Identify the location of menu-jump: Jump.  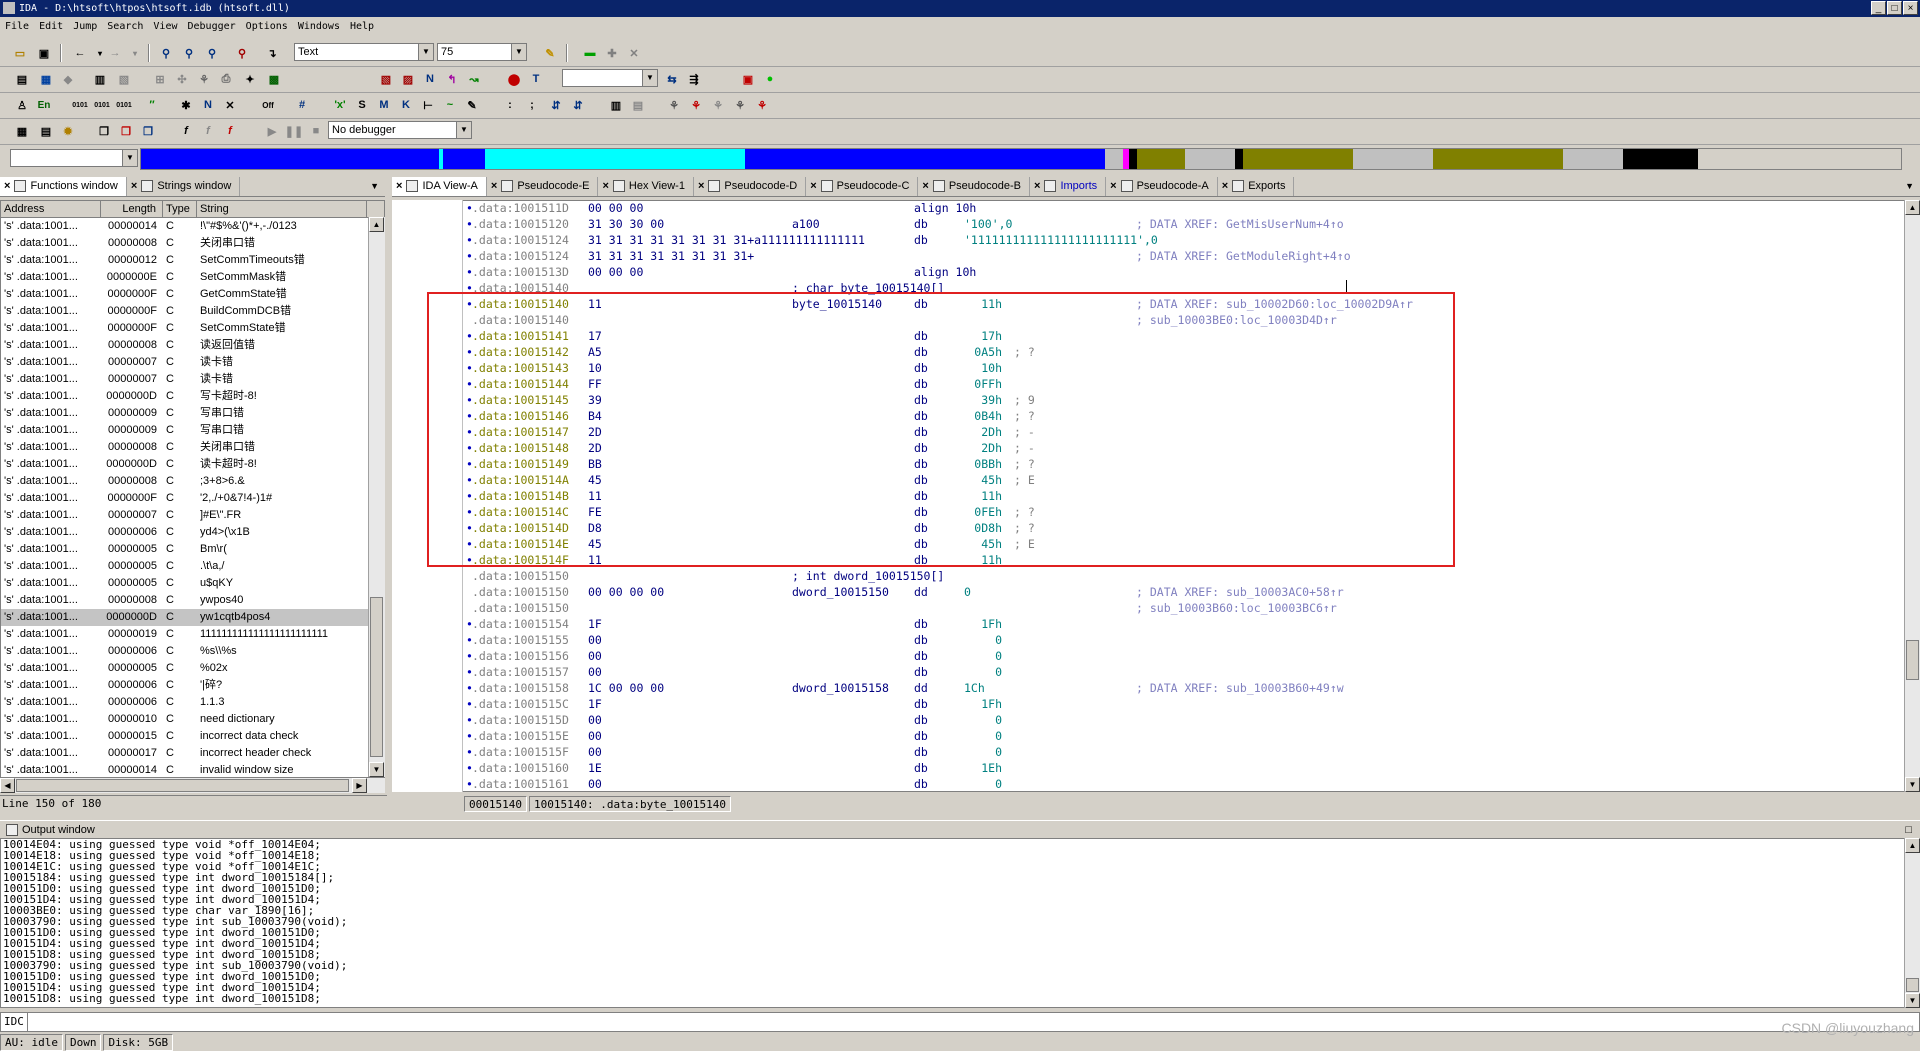
(85, 26).